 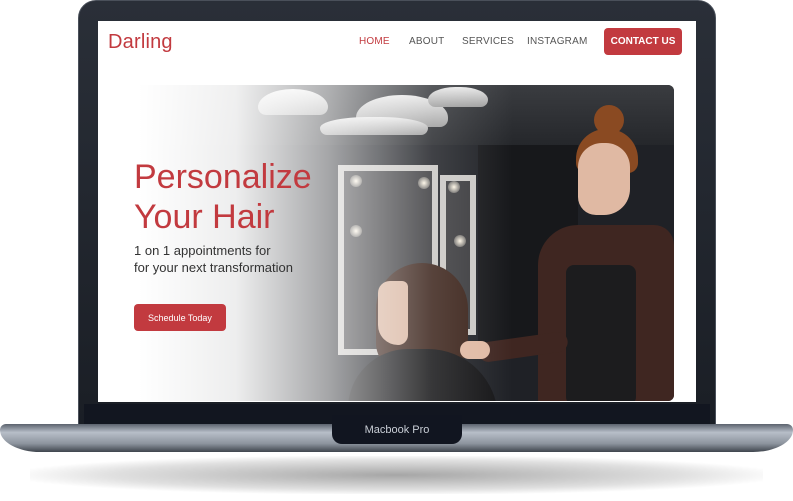 I want to click on laptop-notch: Macbook Pro, so click(x=397, y=429).